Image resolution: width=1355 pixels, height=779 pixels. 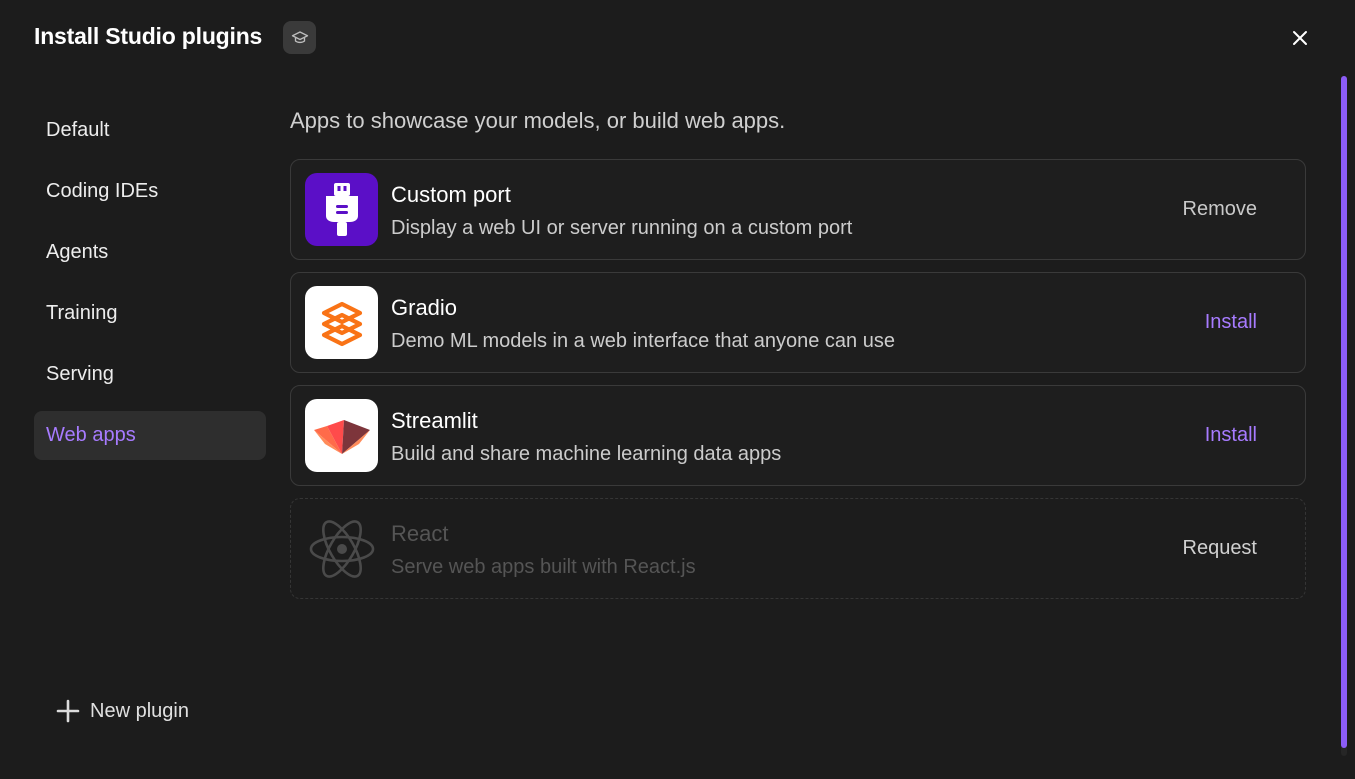 I want to click on close-button, so click(x=1300, y=38).